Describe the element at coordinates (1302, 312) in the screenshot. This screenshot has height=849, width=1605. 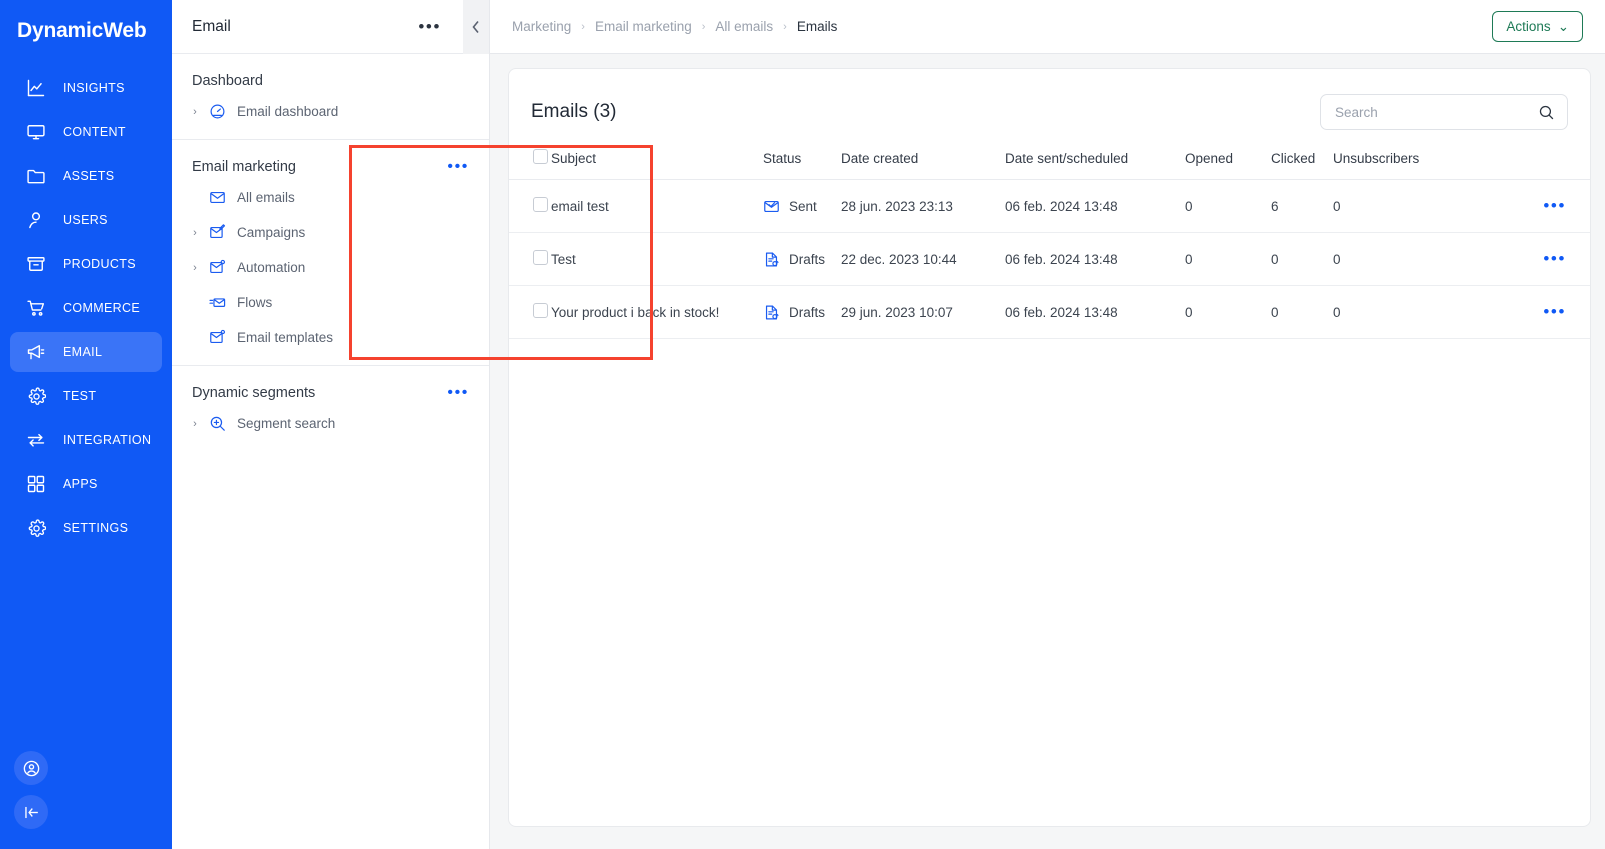
I see `cell-clicked: 0` at that location.